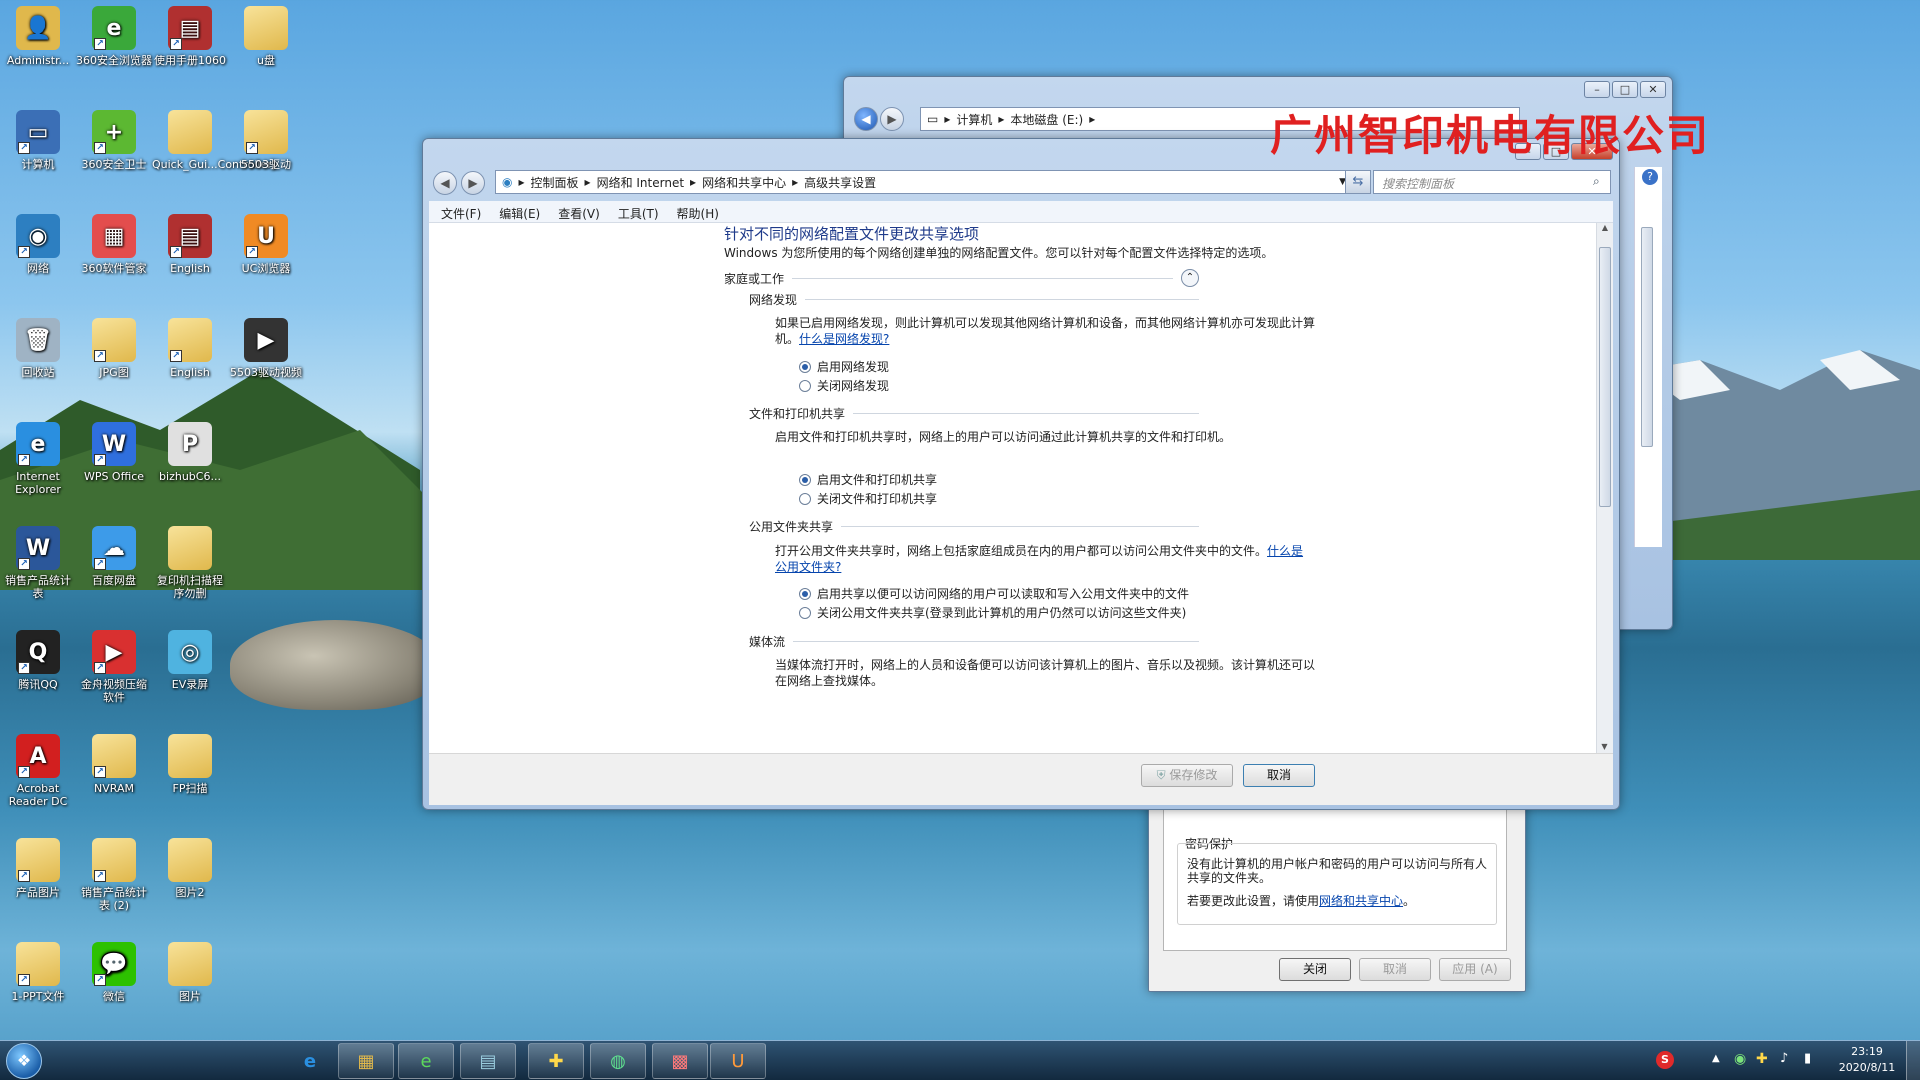 Image resolution: width=1920 pixels, height=1080 pixels. What do you see at coordinates (190, 268) in the screenshot?
I see `desktop-icon-label: English` at bounding box center [190, 268].